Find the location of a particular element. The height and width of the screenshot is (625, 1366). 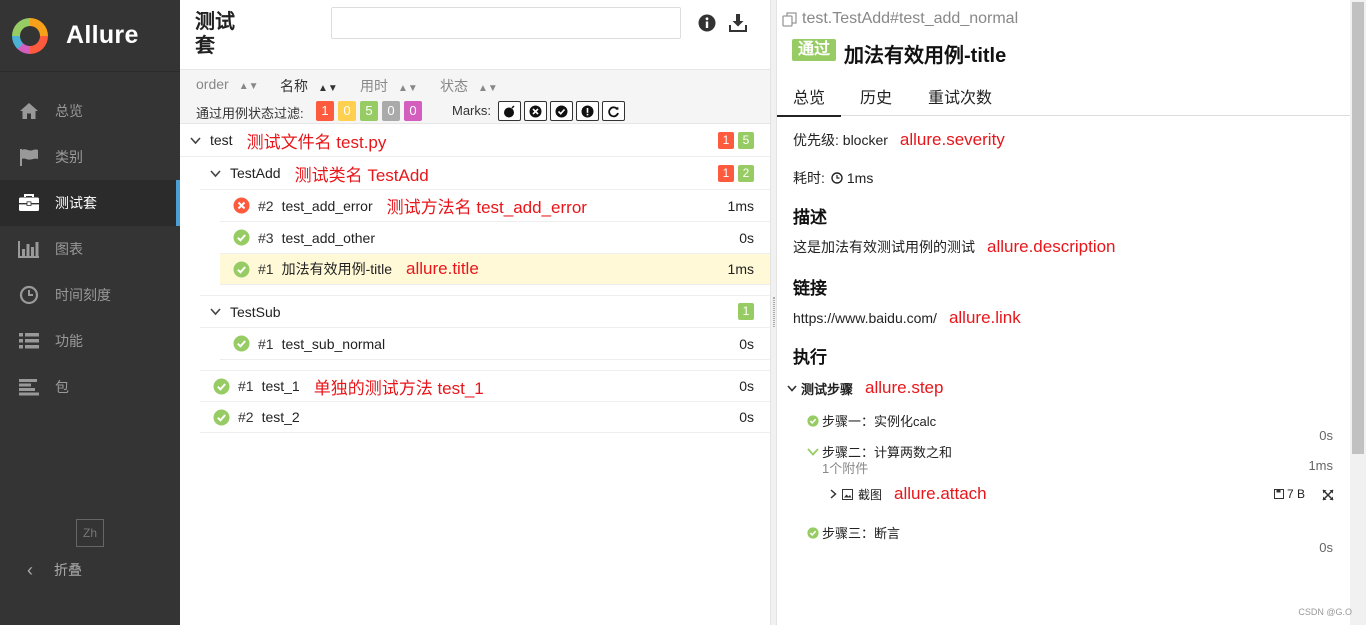

pane-resize-handle is located at coordinates (773, 312).